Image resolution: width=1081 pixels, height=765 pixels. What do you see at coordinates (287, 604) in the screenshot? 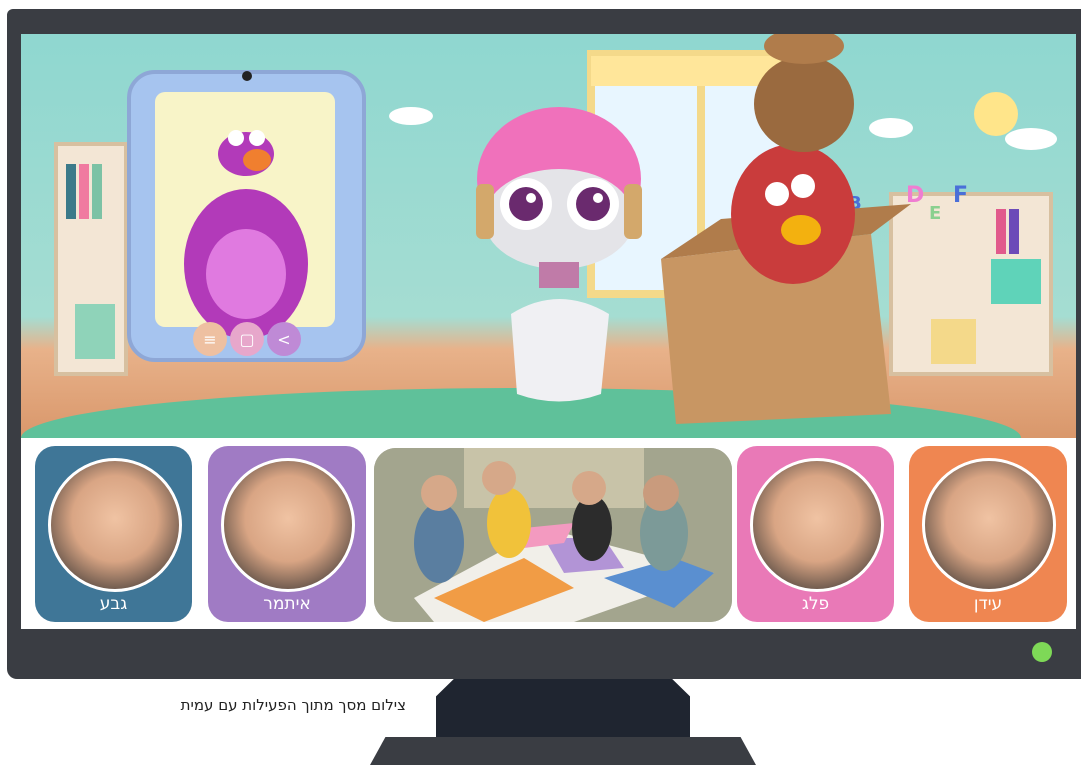
I see `participant-name: איתמר` at bounding box center [287, 604].